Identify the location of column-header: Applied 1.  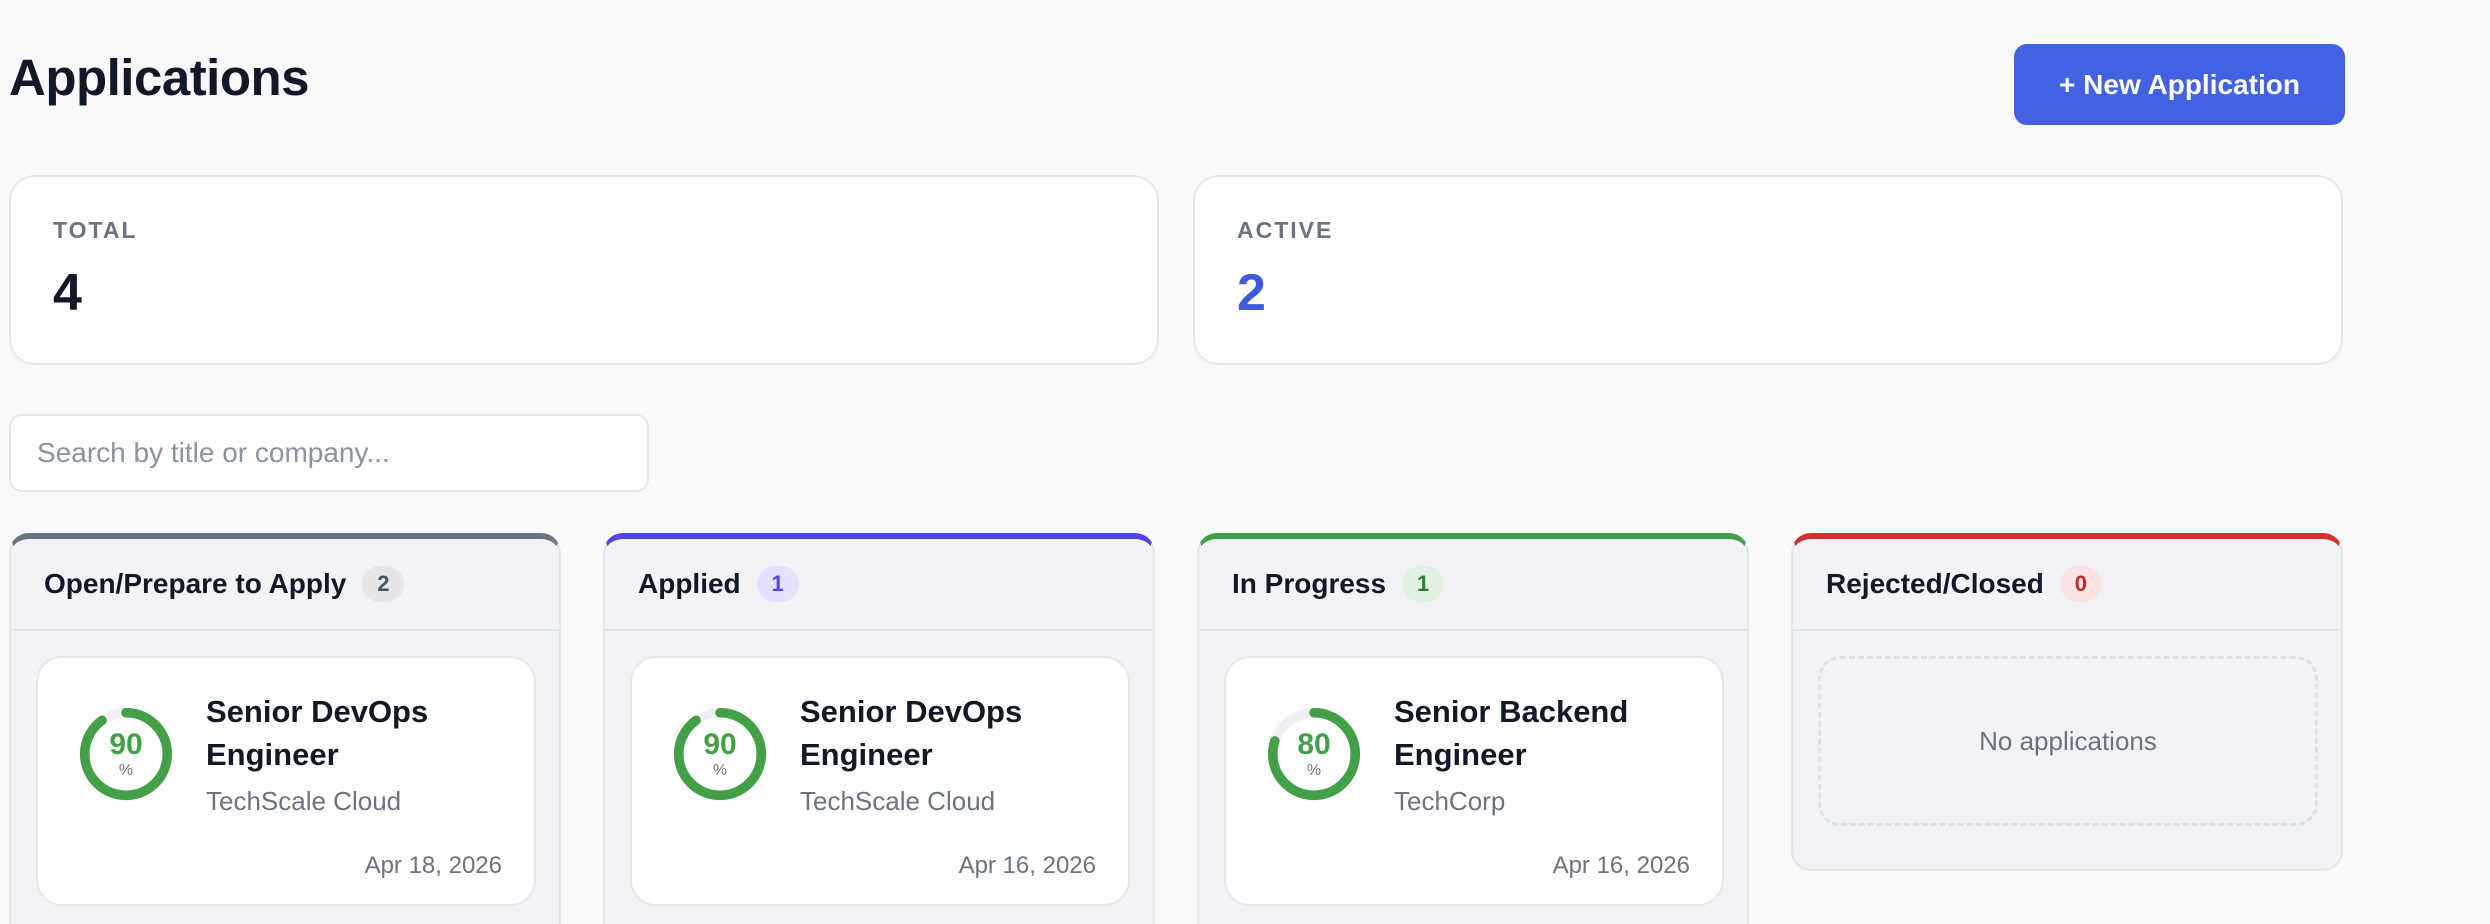
(879, 585).